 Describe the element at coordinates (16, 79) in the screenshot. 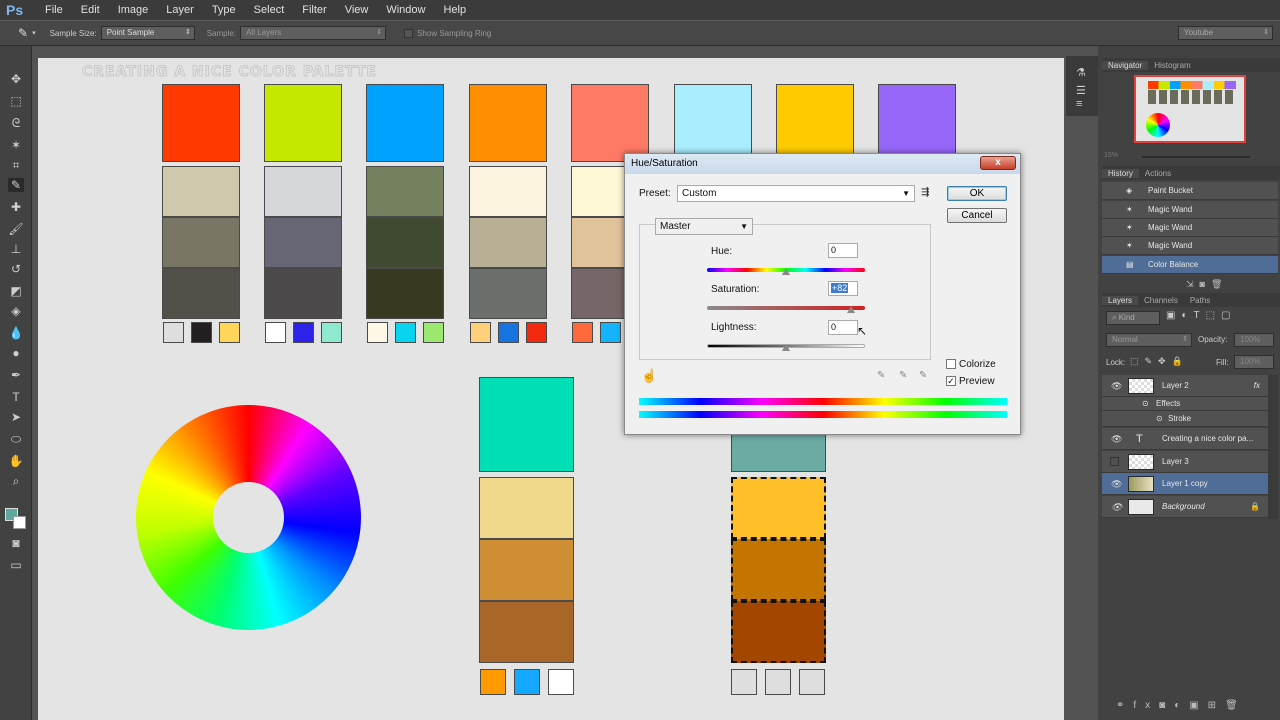

I see `move-tool-icon: ✥` at that location.